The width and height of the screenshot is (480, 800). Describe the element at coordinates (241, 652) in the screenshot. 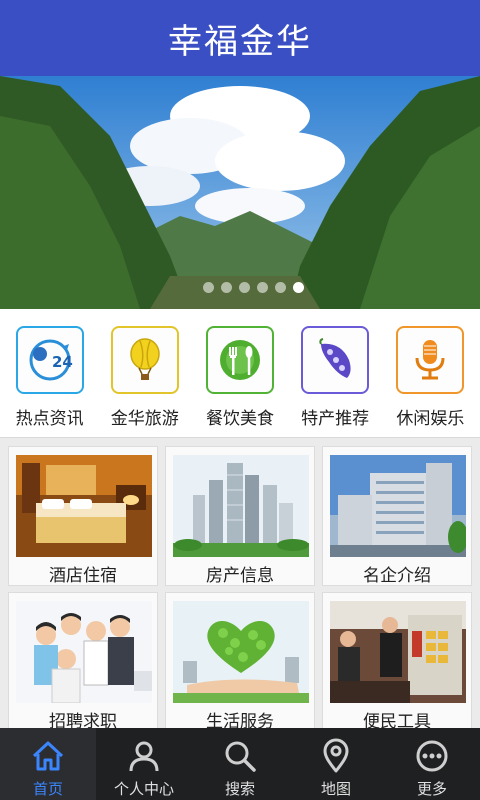

I see `green-heart-image` at that location.